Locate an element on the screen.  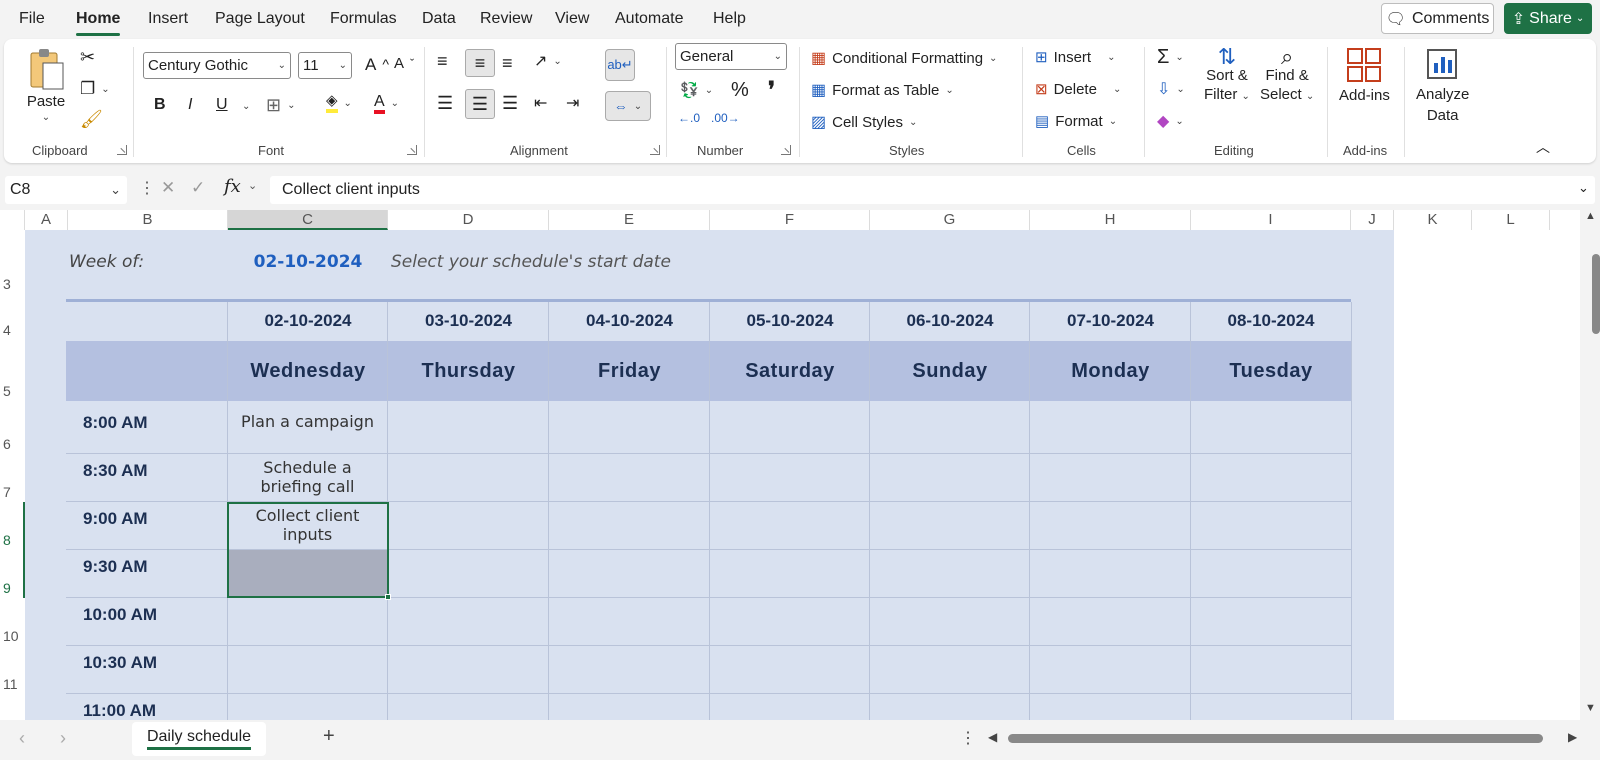
menu-view: View is located at coordinates (572, 19).